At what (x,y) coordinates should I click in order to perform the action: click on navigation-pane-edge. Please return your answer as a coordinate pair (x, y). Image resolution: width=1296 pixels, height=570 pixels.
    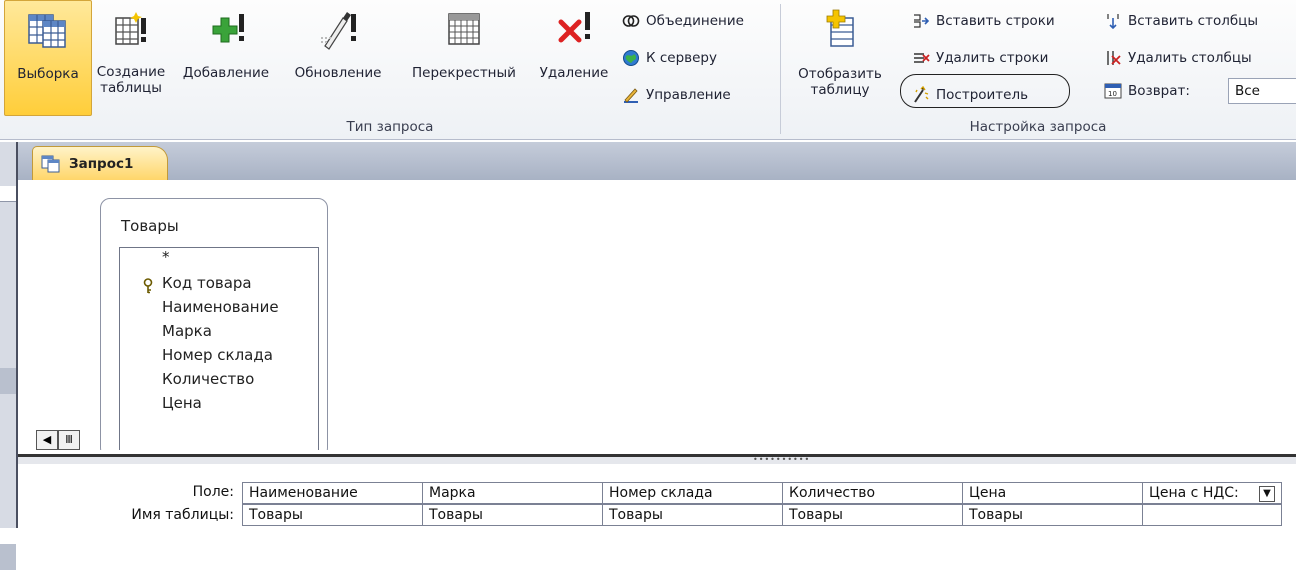
    Looking at the image, I should click on (9, 356).